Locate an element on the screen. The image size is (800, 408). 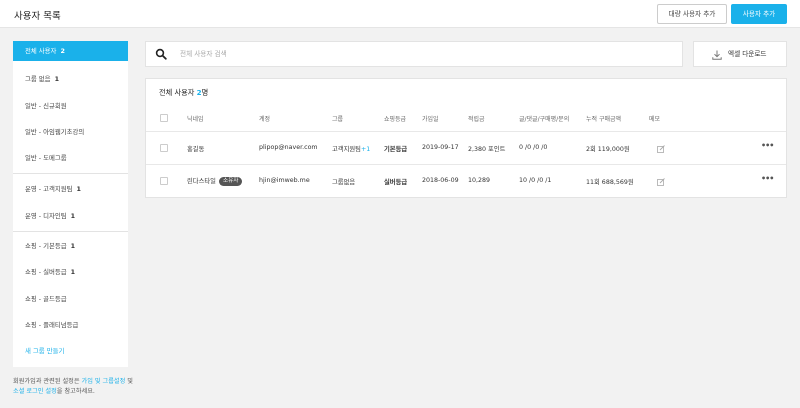
nickname-cell: 린다스타일 소유자 is located at coordinates (215, 181).